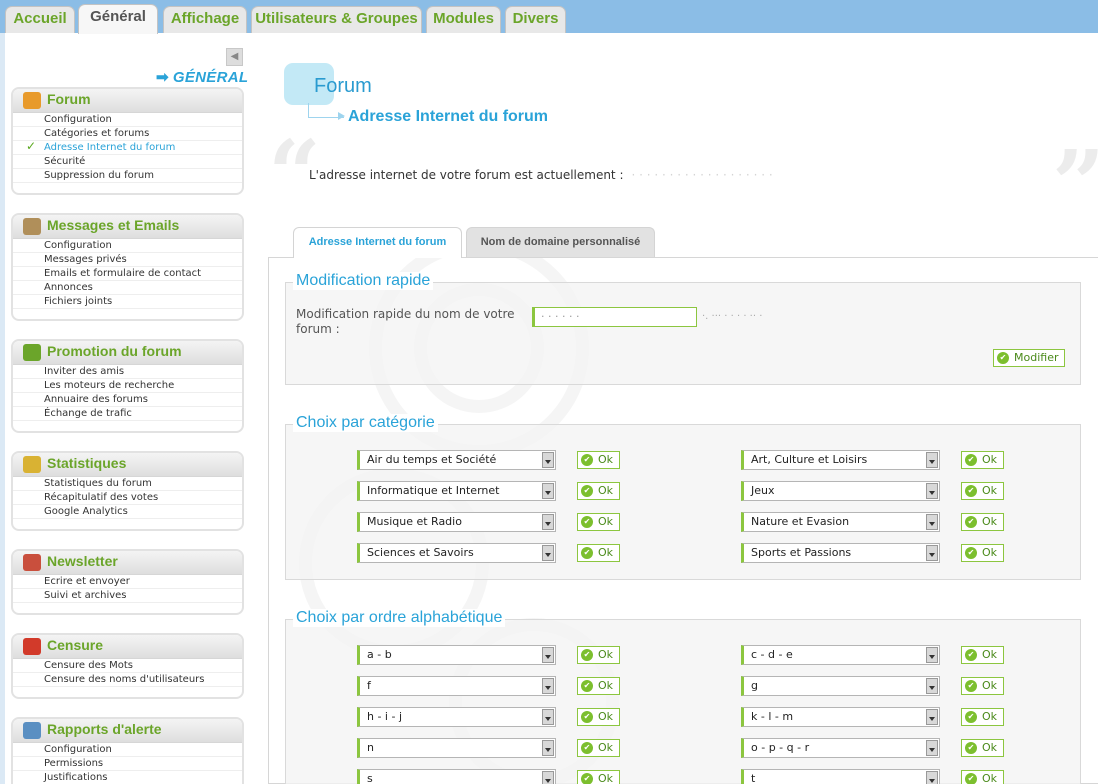  What do you see at coordinates (840, 717) in the screenshot?
I see `alphabetical-select: k - l - m` at bounding box center [840, 717].